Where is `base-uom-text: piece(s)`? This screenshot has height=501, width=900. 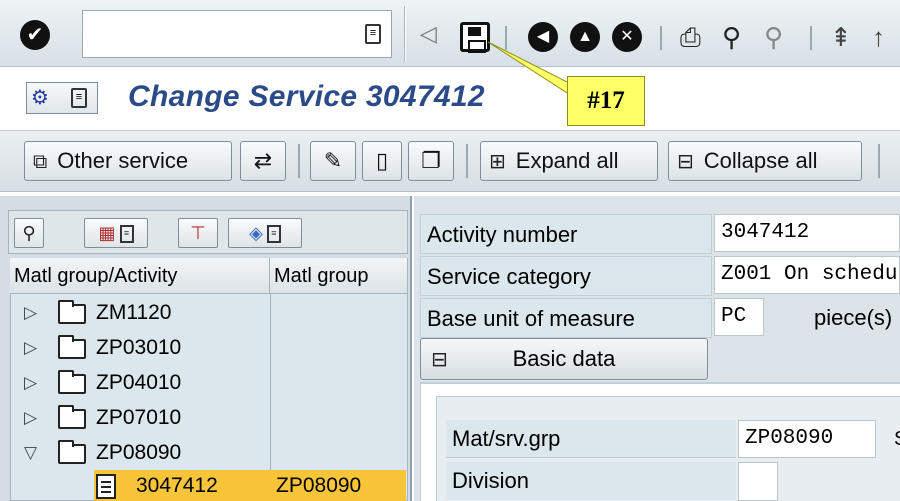
base-uom-text: piece(s) is located at coordinates (853, 317).